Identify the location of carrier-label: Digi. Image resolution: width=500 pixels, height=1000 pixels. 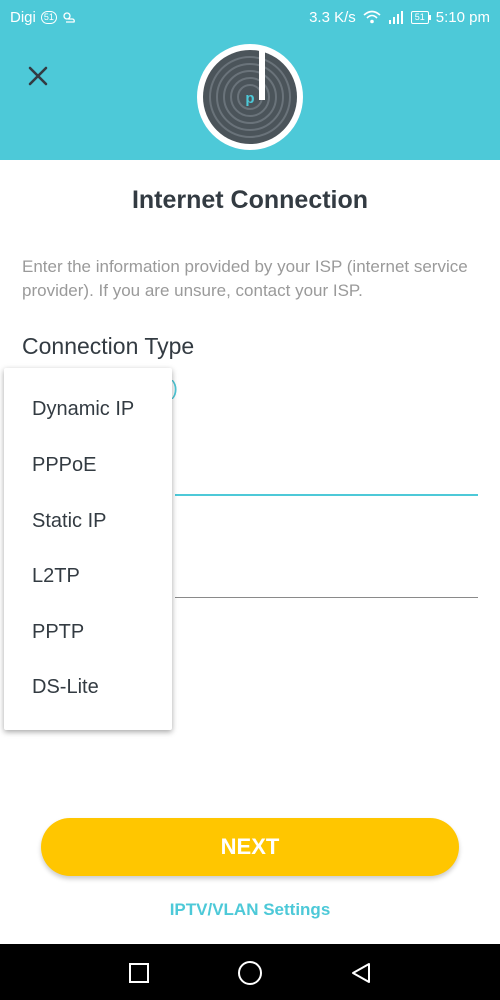
(23, 17).